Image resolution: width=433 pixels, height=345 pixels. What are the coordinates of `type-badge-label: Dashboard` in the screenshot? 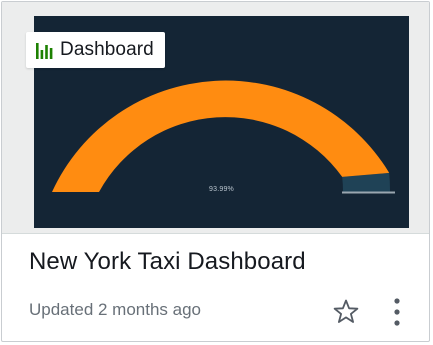 It's located at (107, 49).